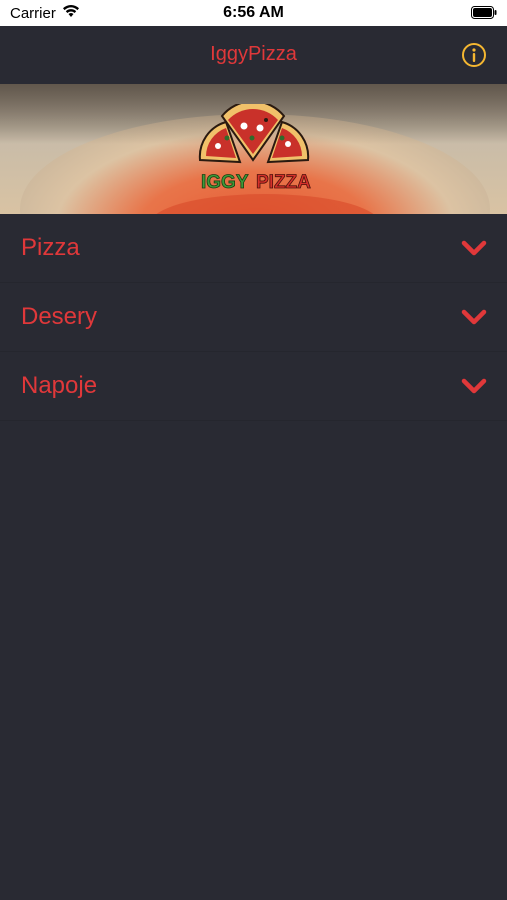  Describe the element at coordinates (59, 316) in the screenshot. I see `menu-item-label: Desery` at that location.